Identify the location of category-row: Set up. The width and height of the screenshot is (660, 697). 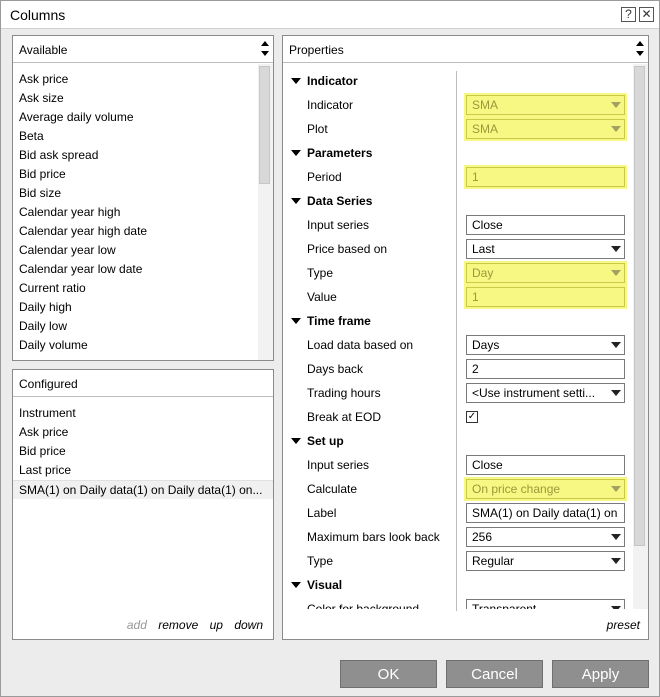
(458, 441).